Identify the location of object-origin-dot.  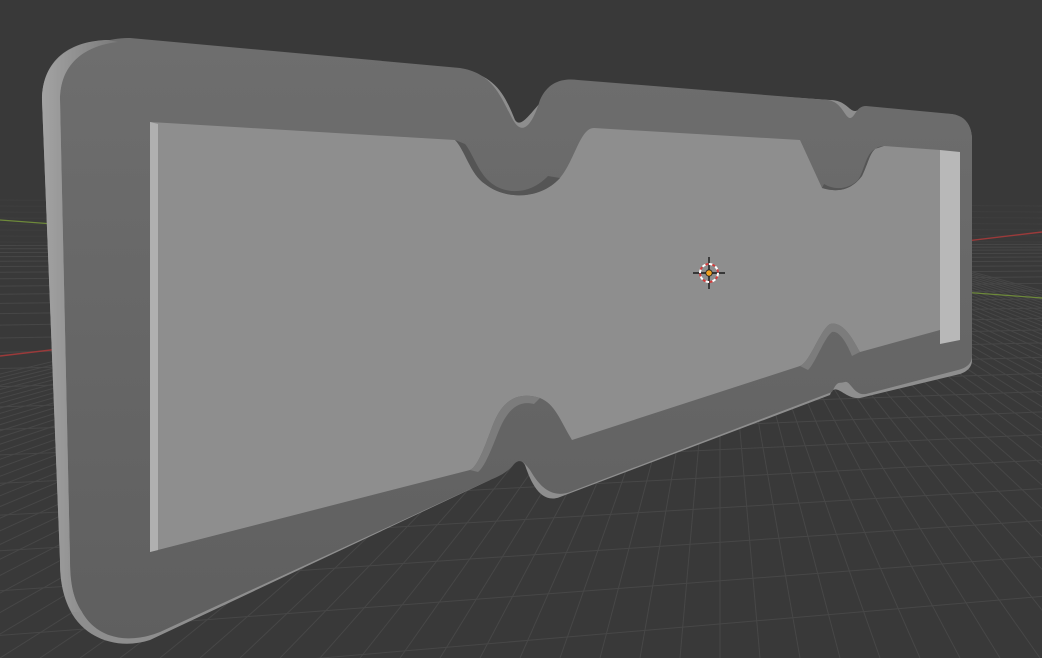
(709, 273).